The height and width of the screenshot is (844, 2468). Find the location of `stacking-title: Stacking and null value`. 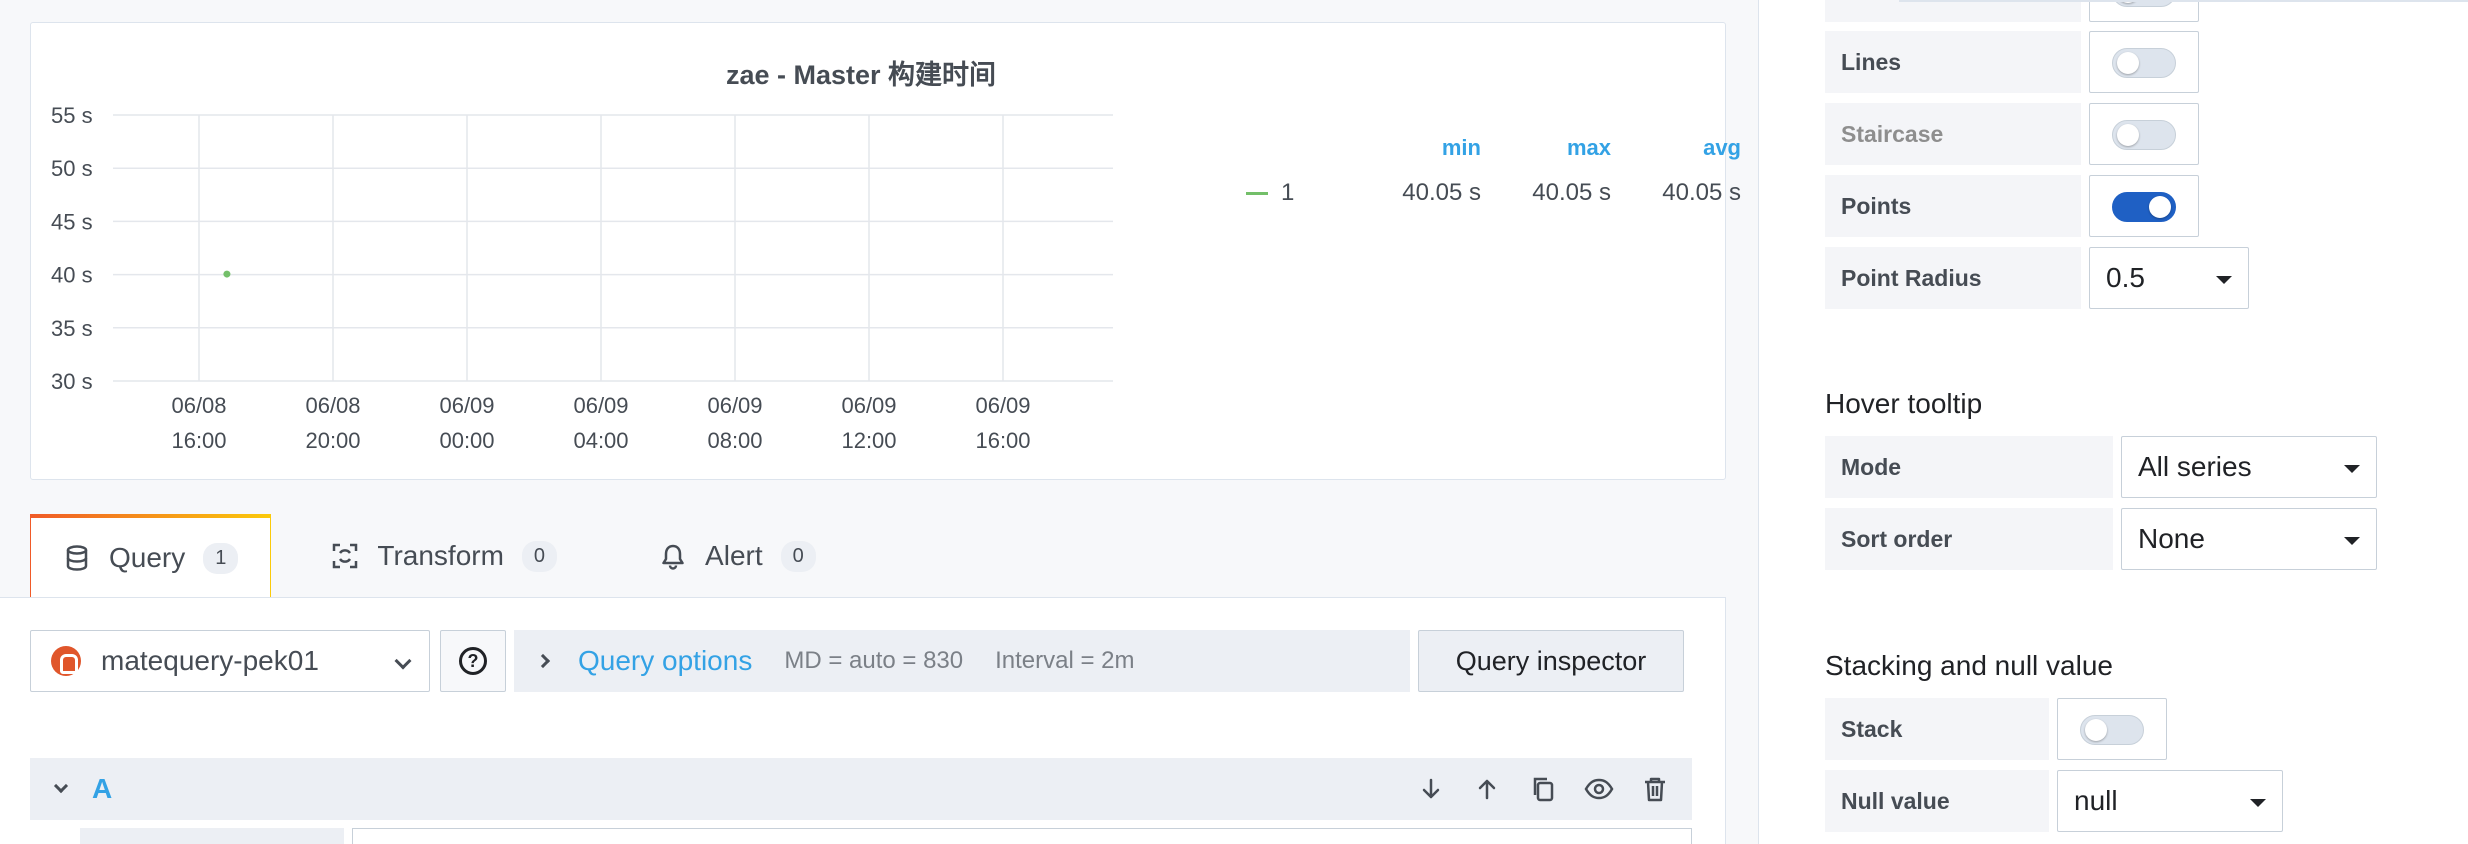

stacking-title: Stacking and null value is located at coordinates (1969, 665).